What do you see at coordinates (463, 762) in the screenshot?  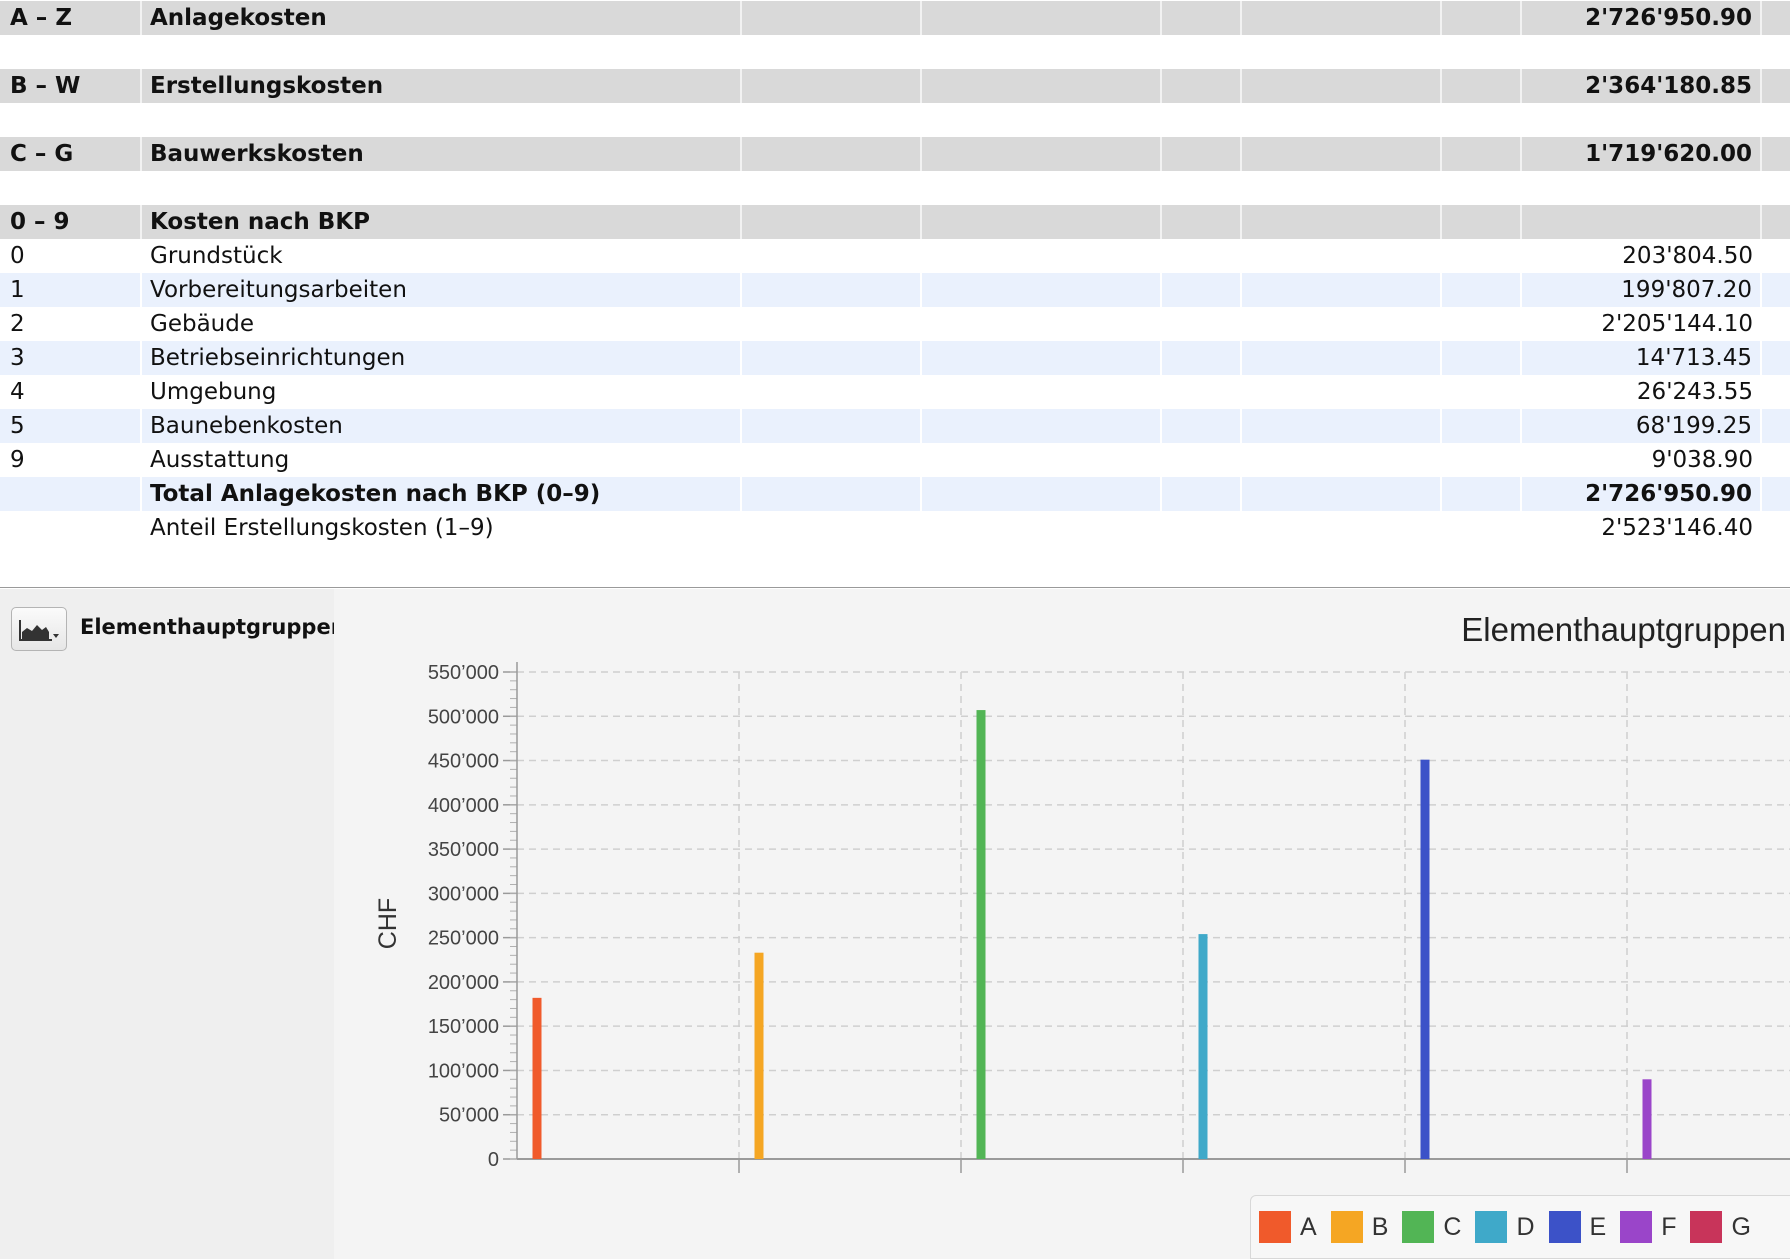 I see `y-tick-label: 450’000` at bounding box center [463, 762].